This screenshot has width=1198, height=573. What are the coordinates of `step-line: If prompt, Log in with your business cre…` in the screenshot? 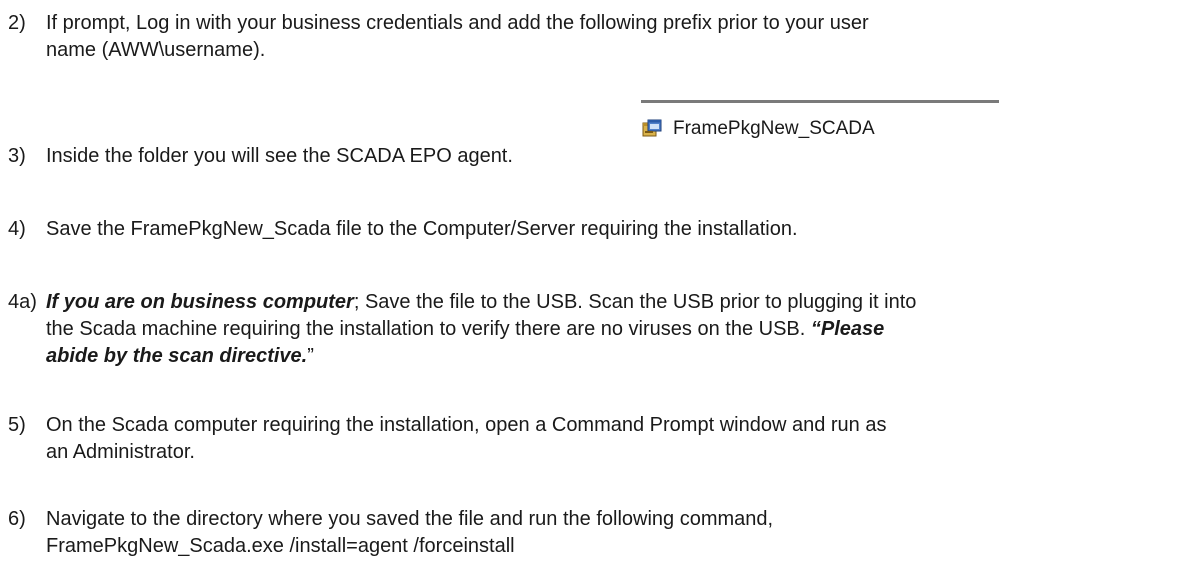 It's located at (457, 23).